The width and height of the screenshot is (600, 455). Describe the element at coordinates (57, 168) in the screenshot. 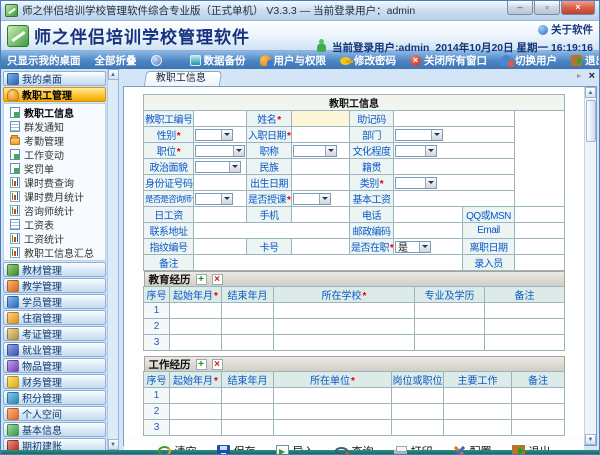

I see `sidebar-item-reward-penalty: 奖罚单` at that location.